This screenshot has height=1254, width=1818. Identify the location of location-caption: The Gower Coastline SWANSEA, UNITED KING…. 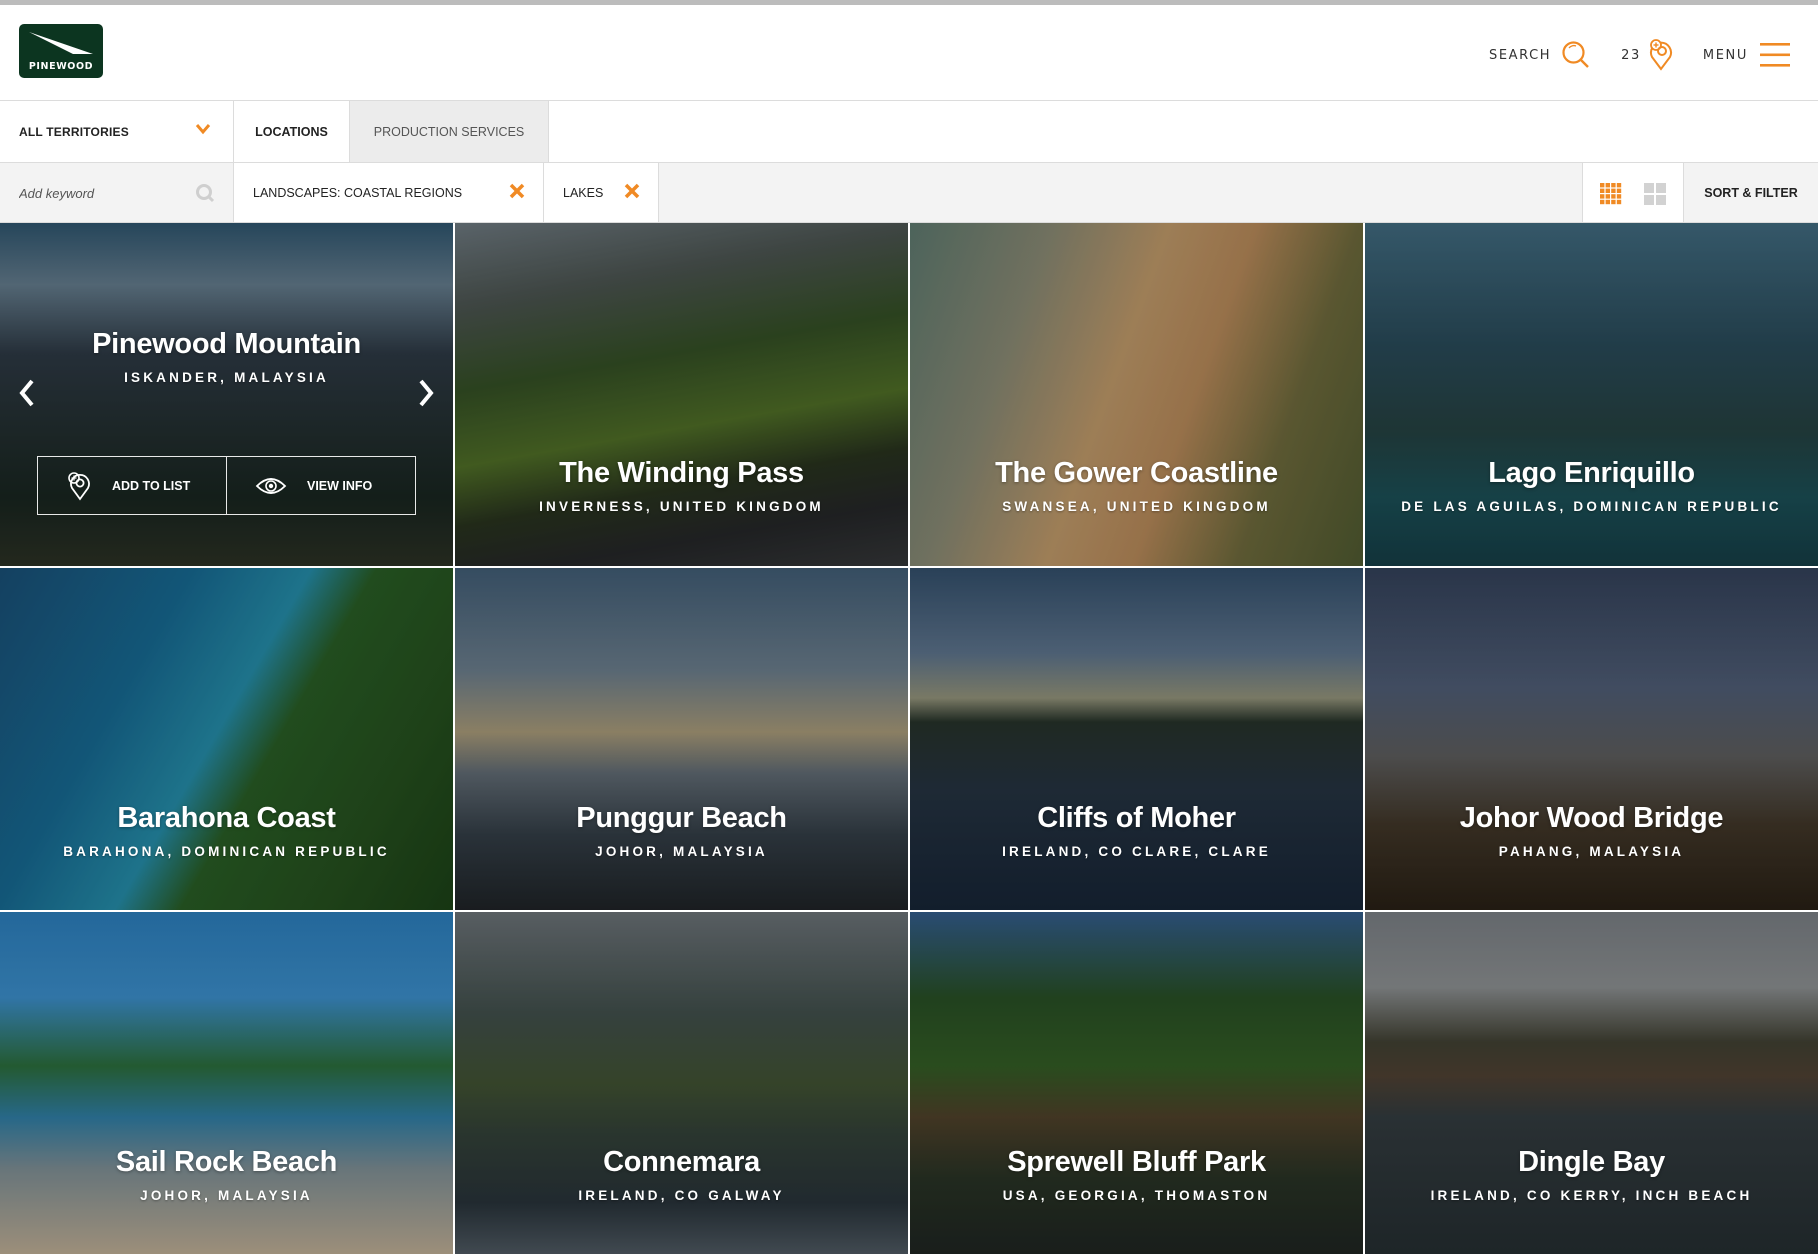
(1136, 485).